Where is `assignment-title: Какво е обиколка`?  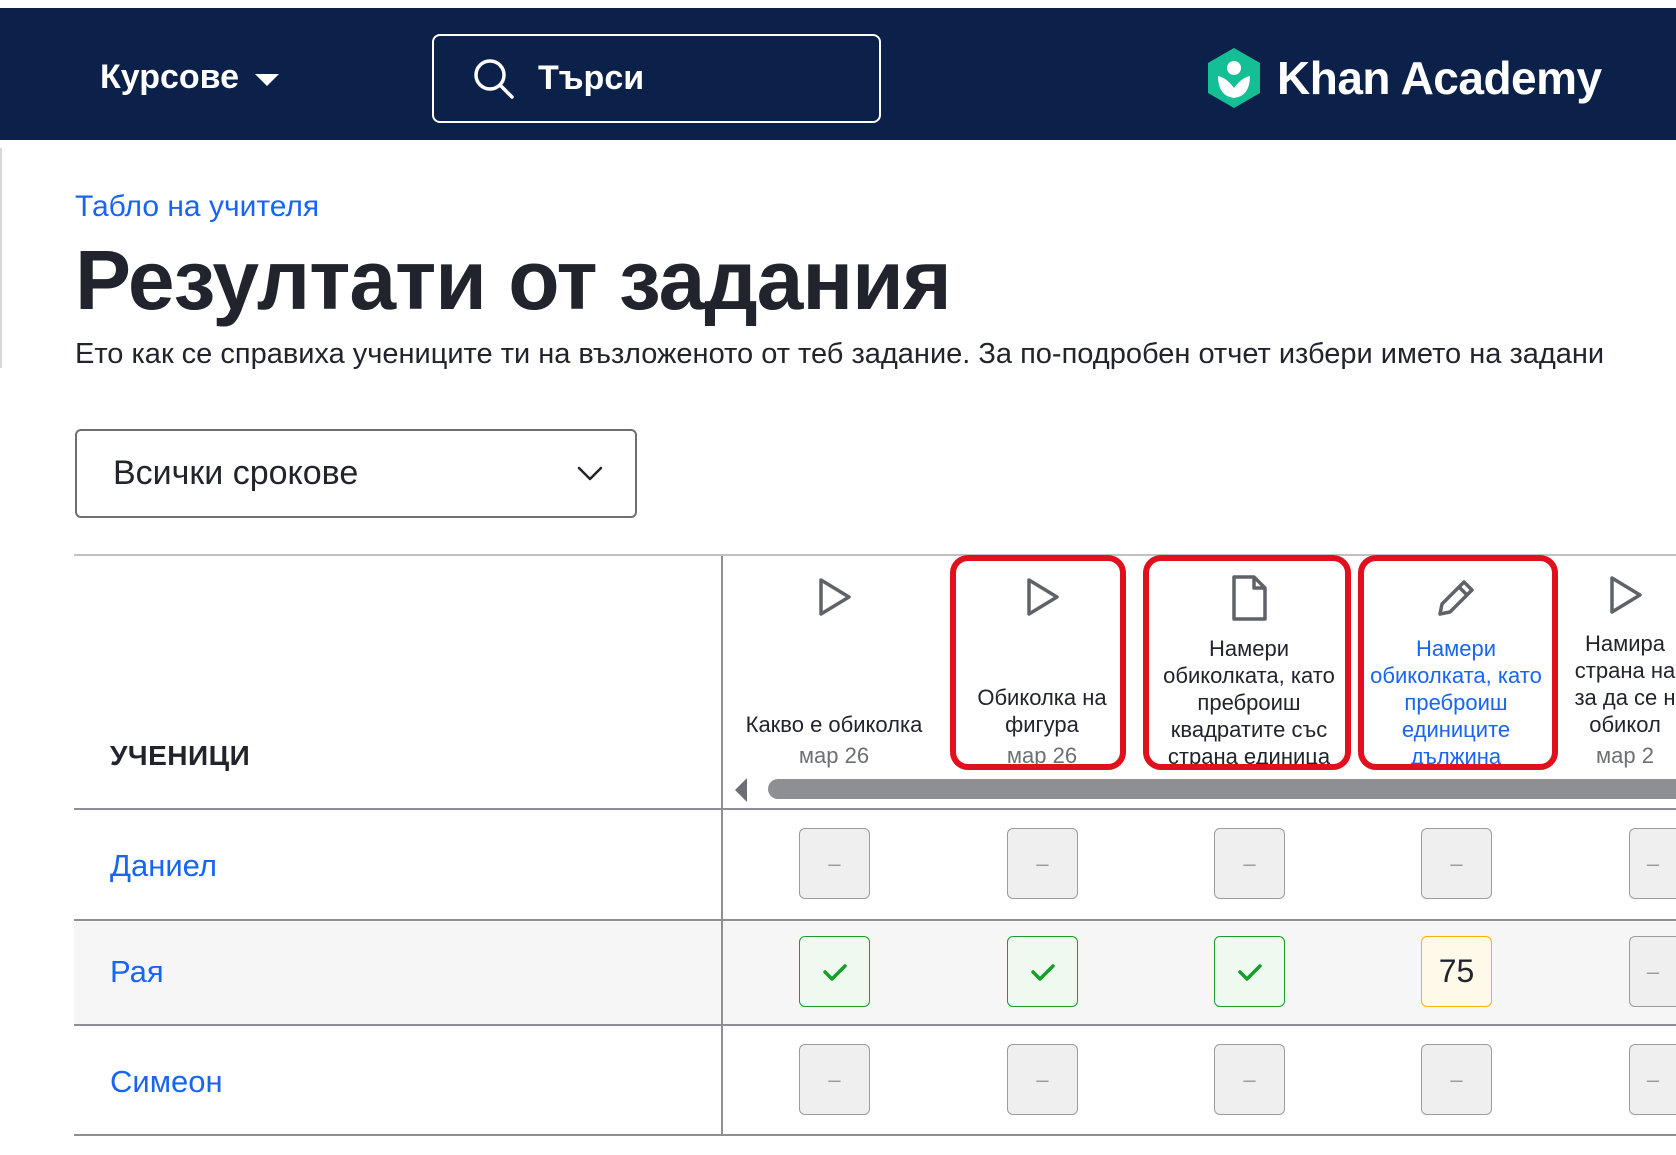
assignment-title: Какво е обиколка is located at coordinates (834, 724).